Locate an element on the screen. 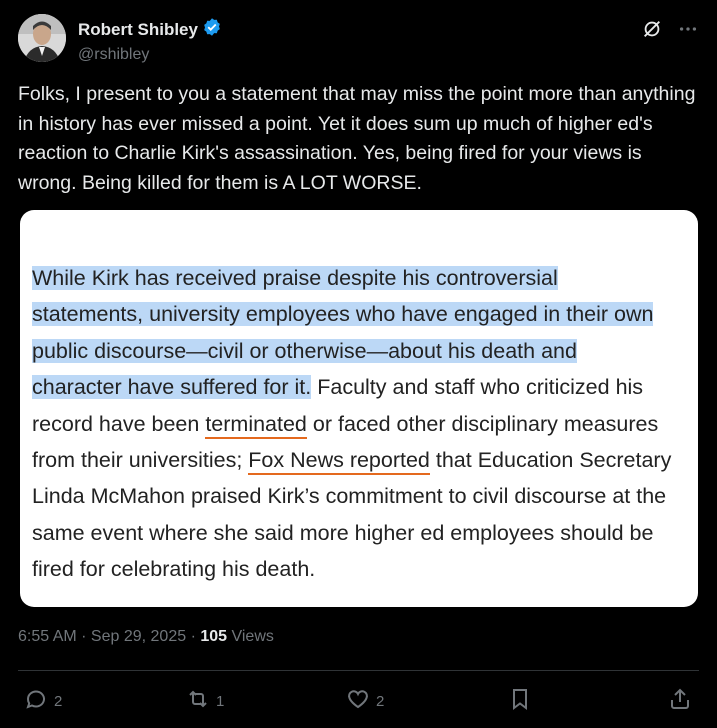  avatar is located at coordinates (42, 38).